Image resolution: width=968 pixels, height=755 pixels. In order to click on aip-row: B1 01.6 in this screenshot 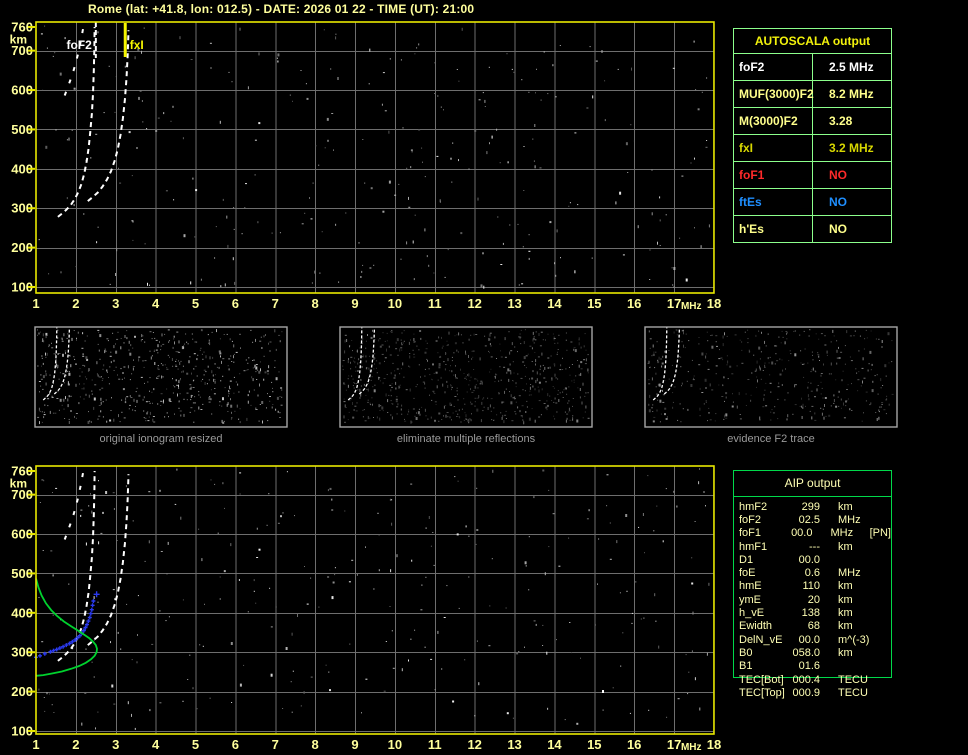, I will do `click(812, 666)`.